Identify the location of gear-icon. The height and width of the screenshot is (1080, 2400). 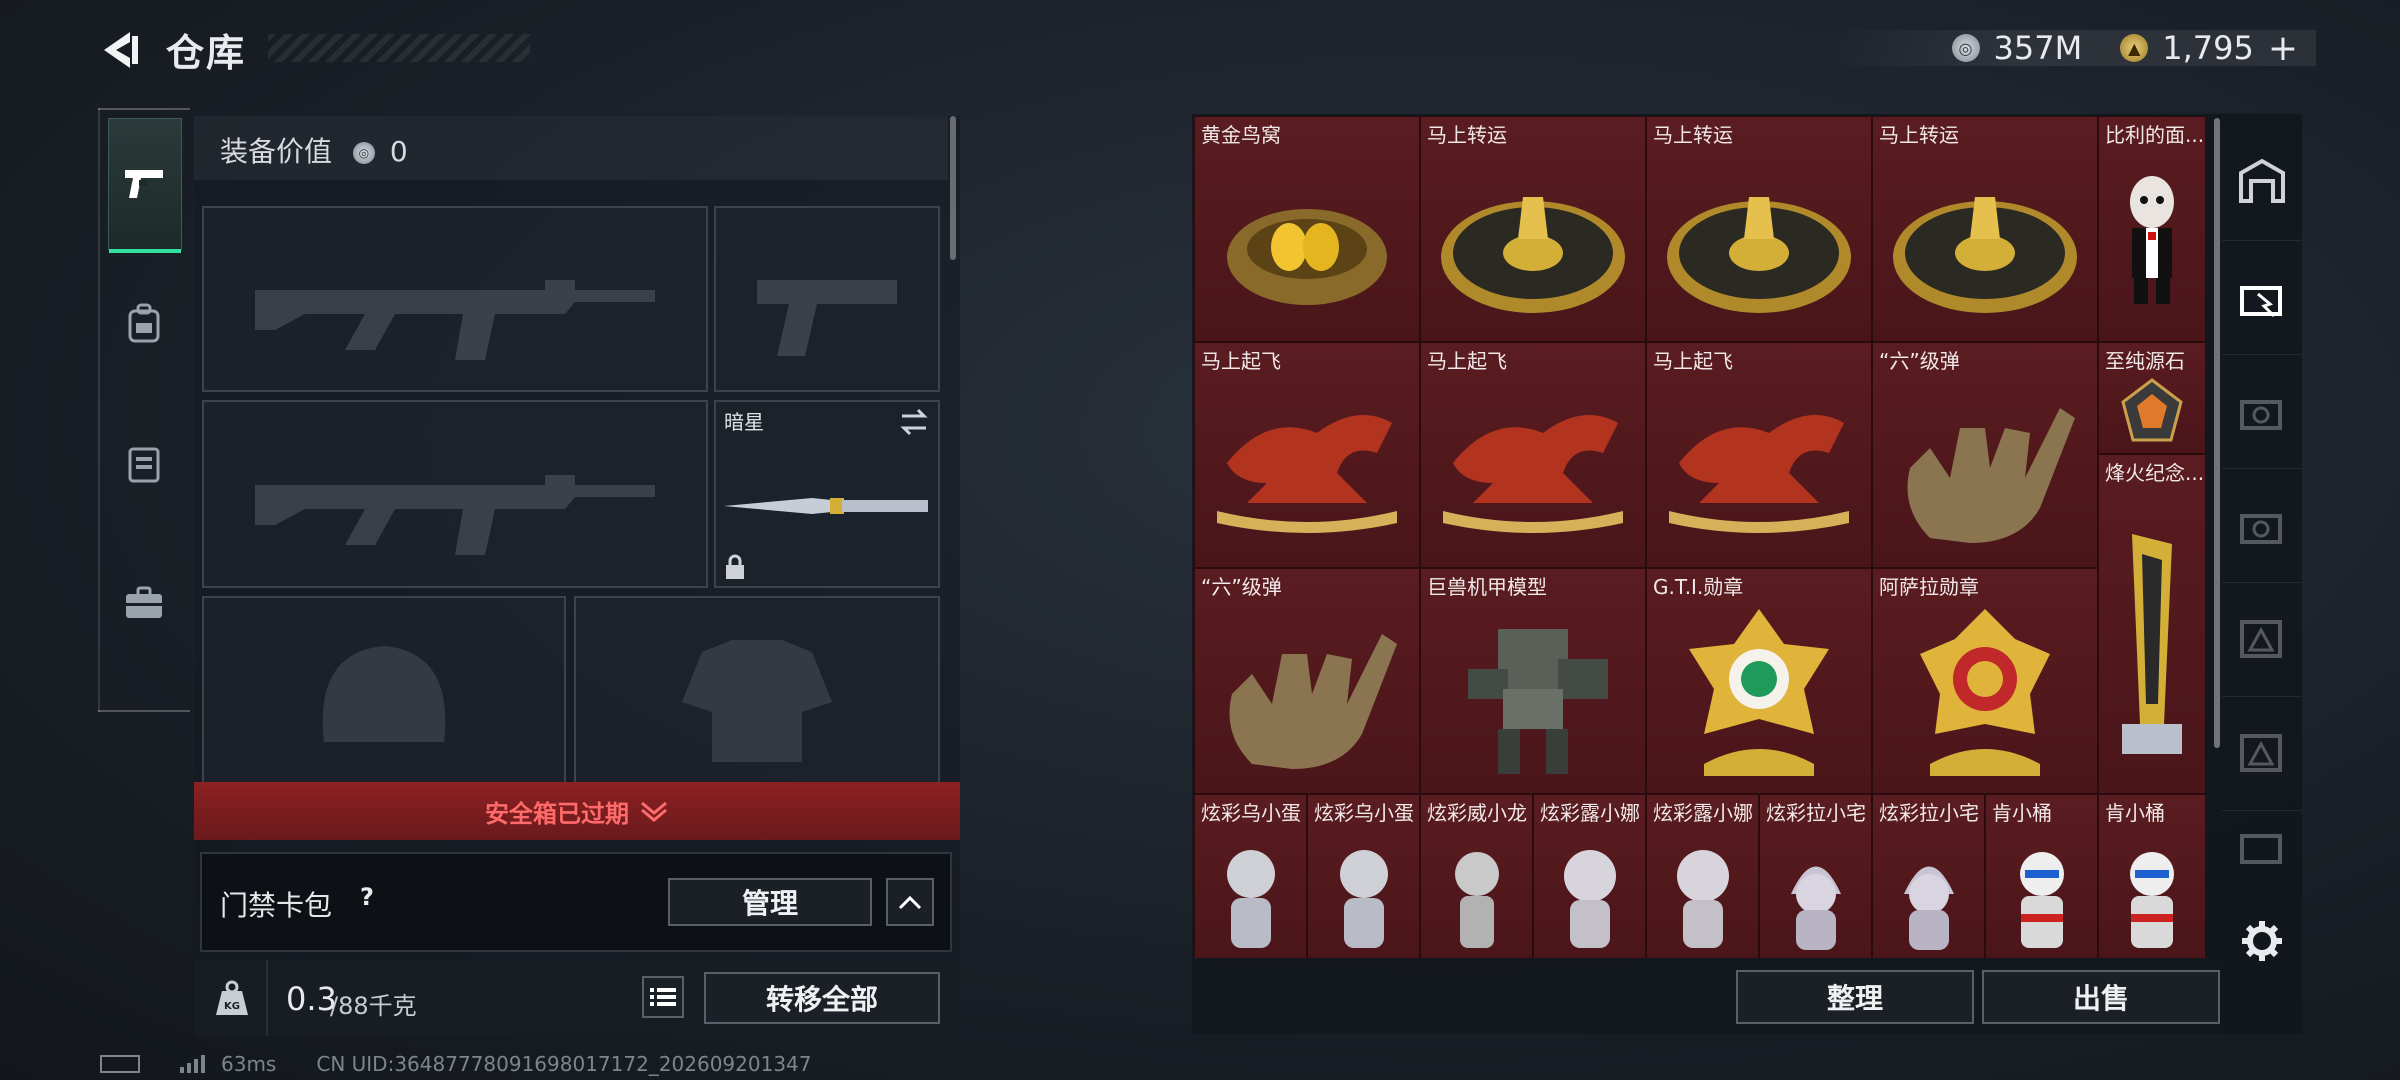
(2262, 941).